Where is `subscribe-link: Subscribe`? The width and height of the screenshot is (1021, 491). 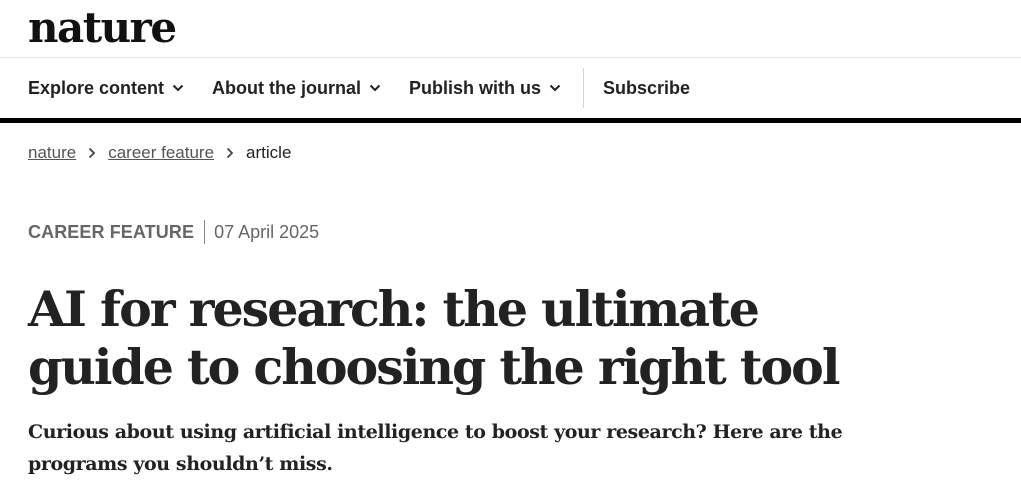 subscribe-link: Subscribe is located at coordinates (646, 88).